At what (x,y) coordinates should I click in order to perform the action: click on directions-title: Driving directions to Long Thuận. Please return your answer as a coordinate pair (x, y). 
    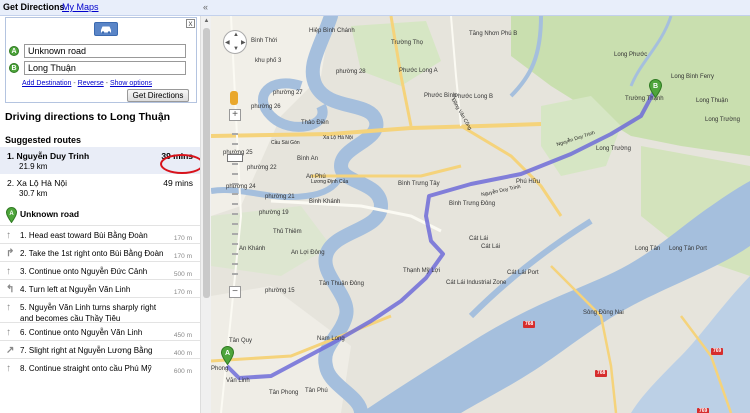
    Looking at the image, I should click on (88, 117).